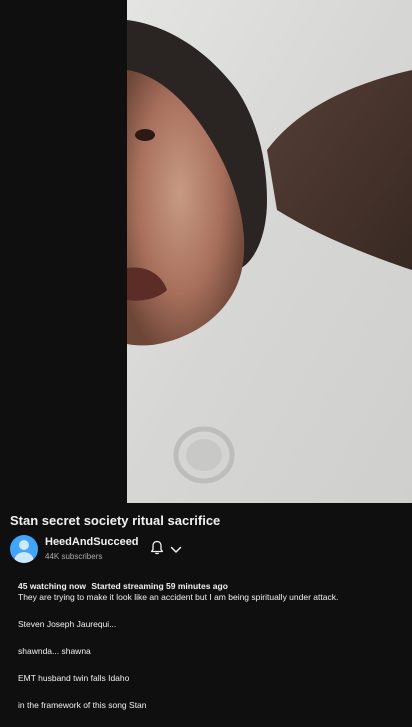  What do you see at coordinates (52, 586) in the screenshot?
I see `watching-count: 45 watching now` at bounding box center [52, 586].